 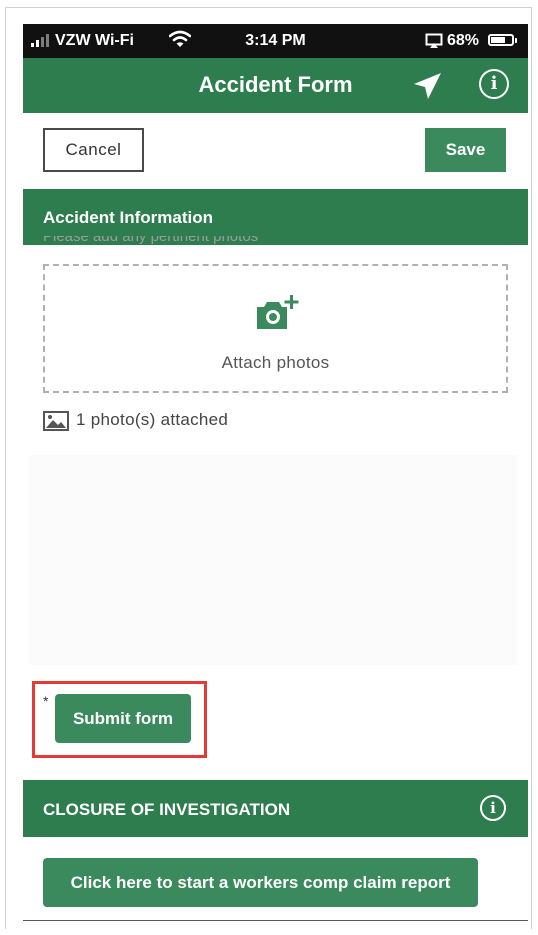 What do you see at coordinates (434, 40) in the screenshot?
I see `screen-mirror-icon` at bounding box center [434, 40].